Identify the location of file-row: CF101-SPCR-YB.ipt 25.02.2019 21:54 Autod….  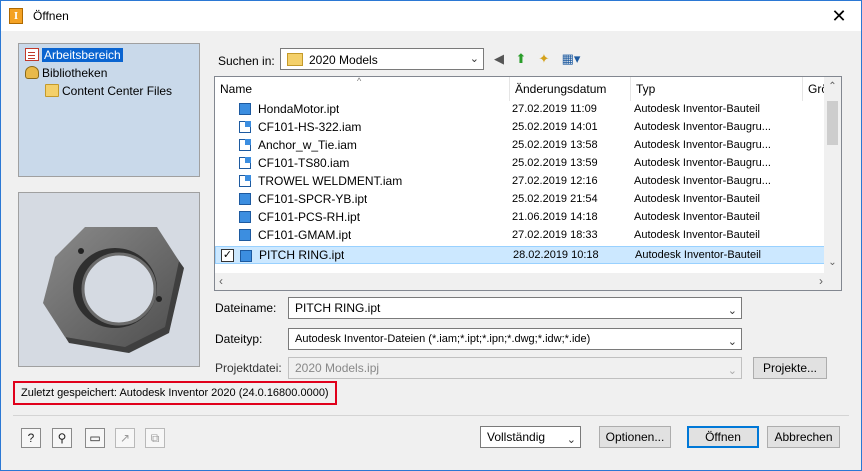
(520, 199).